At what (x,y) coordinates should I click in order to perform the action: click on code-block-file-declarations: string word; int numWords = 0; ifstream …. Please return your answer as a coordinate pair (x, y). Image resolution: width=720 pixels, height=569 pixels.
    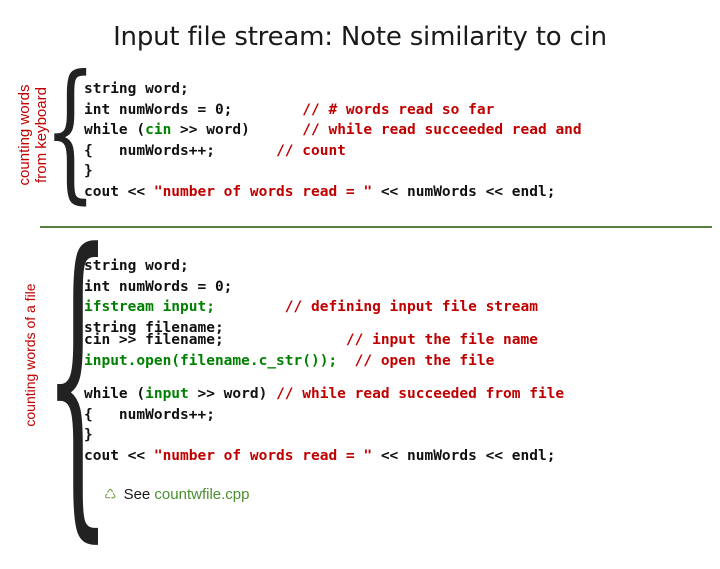
    Looking at the image, I should click on (311, 297).